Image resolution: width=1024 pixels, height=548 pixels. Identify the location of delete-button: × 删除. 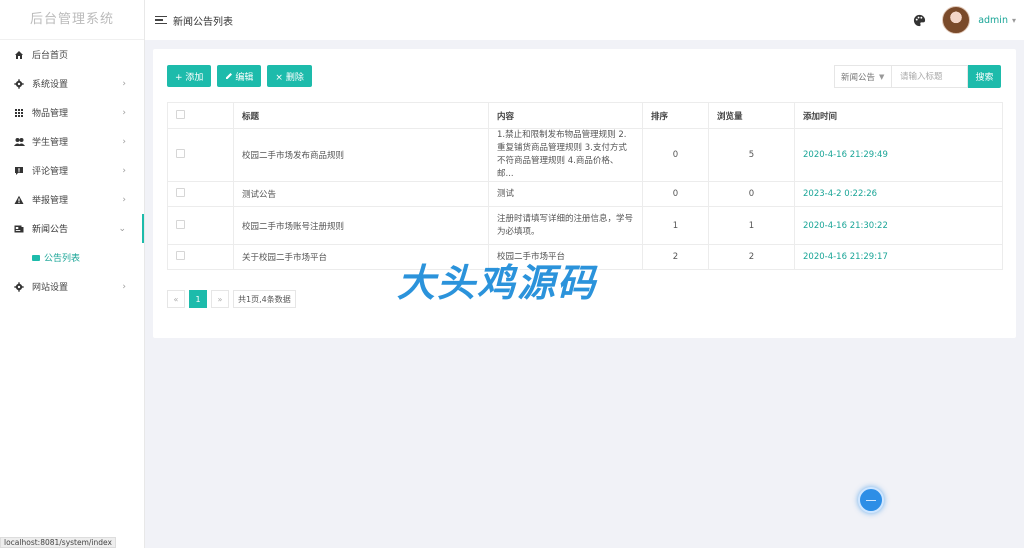
(289, 76).